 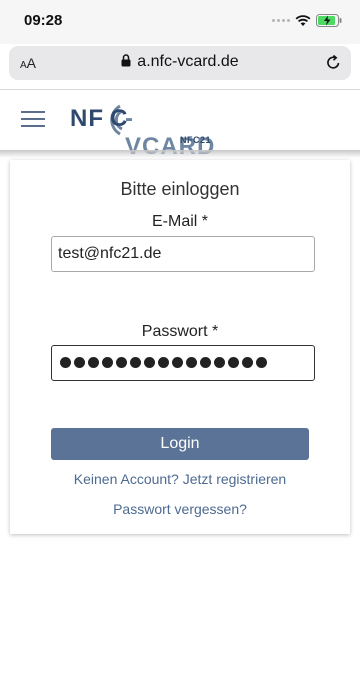 I want to click on password-field, so click(x=183, y=363).